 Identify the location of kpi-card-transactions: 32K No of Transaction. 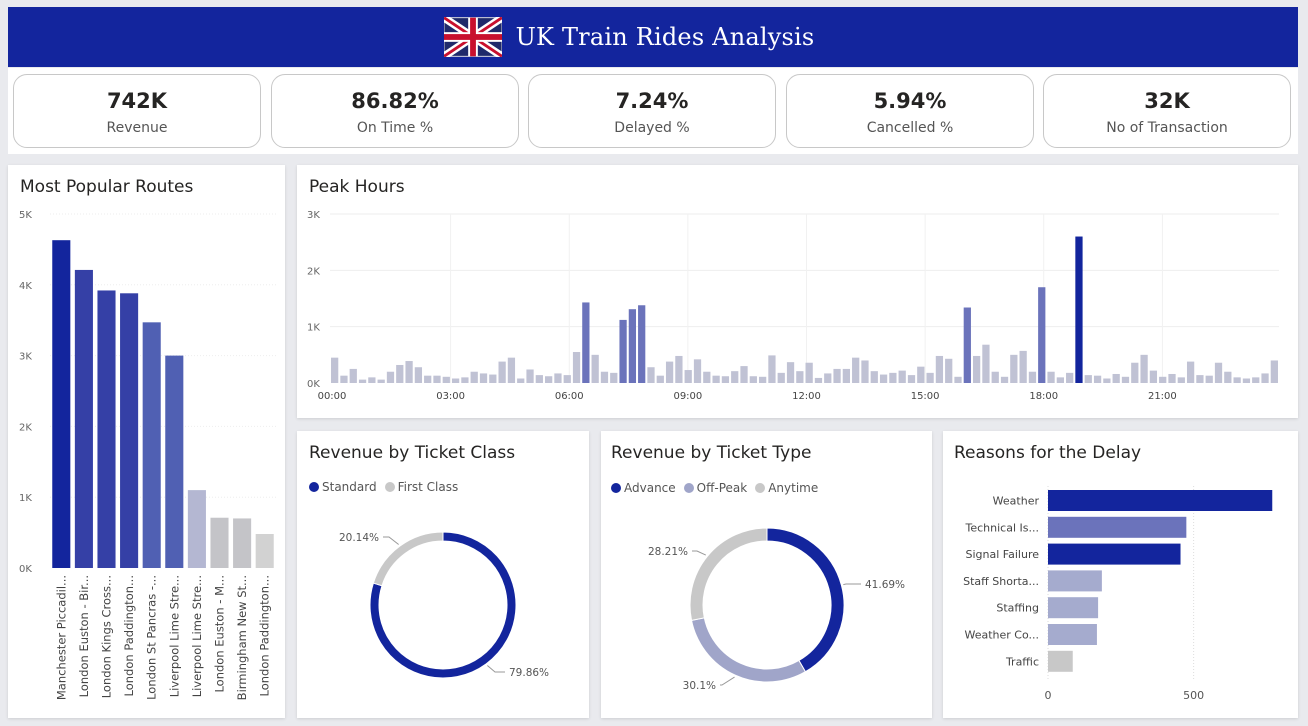
(1167, 111).